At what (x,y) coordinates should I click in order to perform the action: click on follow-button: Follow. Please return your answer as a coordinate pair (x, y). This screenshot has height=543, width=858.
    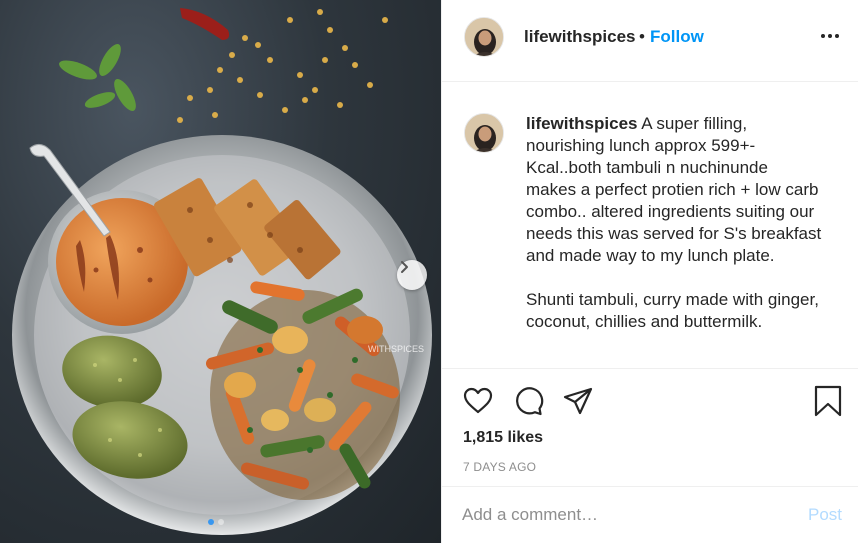
    Looking at the image, I should click on (677, 37).